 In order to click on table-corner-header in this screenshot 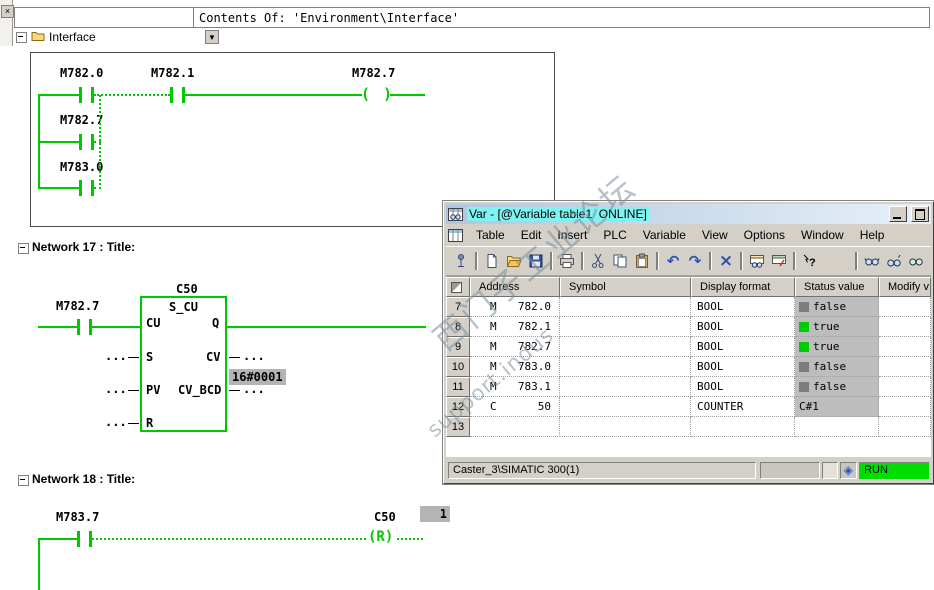, I will do `click(458, 287)`.